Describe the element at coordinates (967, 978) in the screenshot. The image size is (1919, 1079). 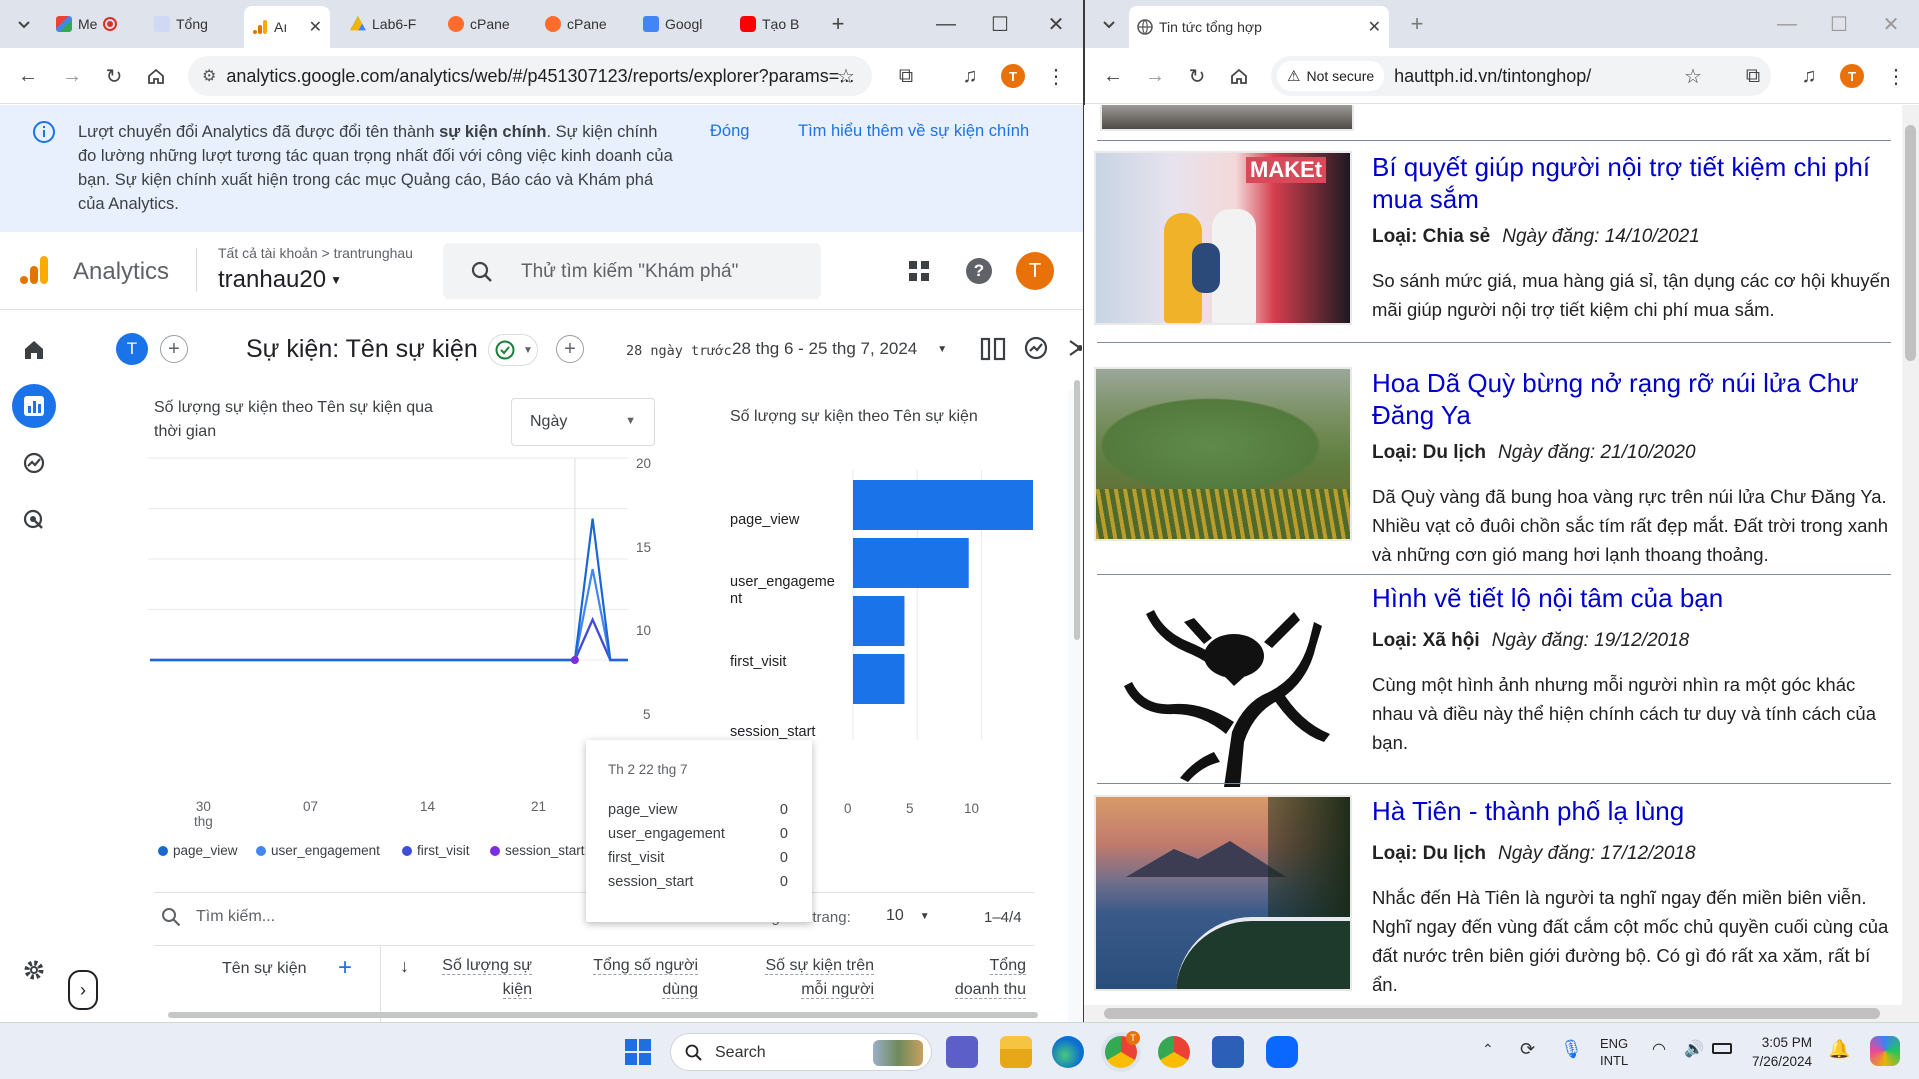
I see `col-total-revenue: Tổng doanh thu` at that location.